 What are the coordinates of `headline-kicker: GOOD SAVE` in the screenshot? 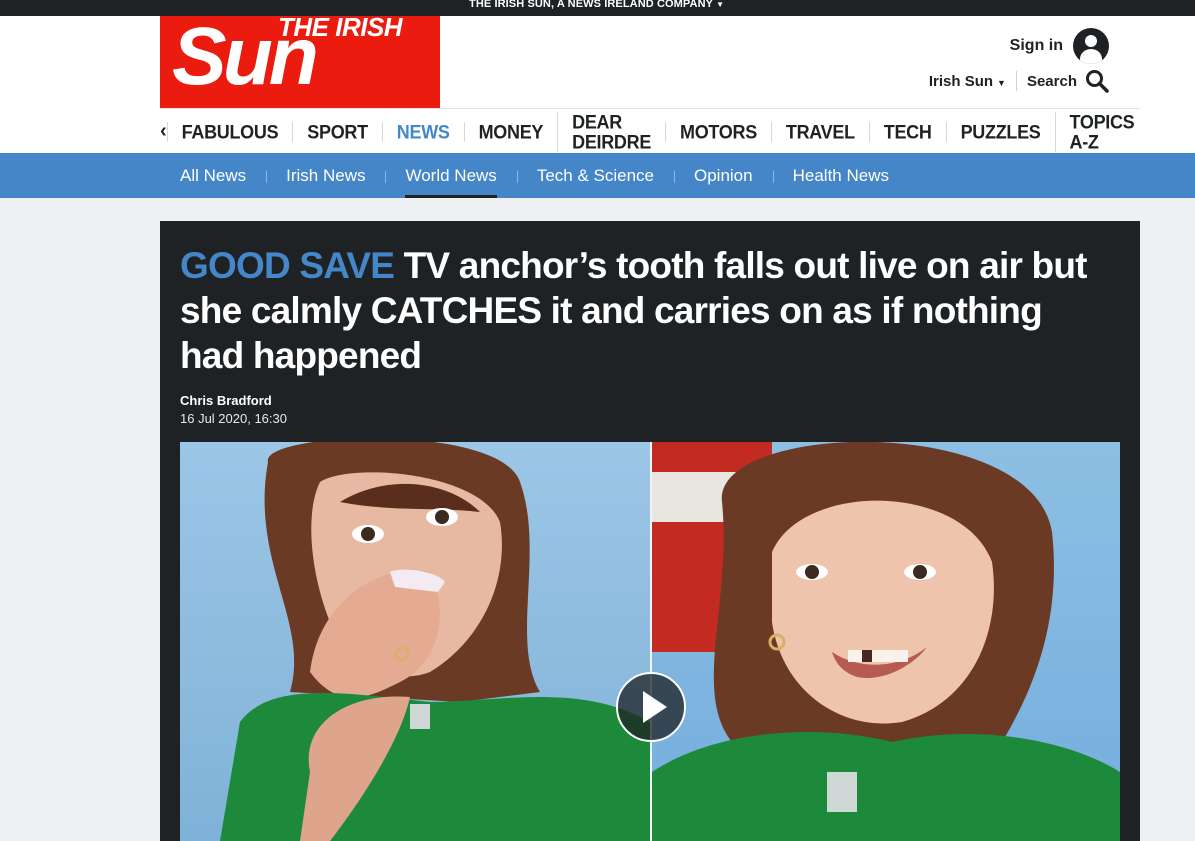 It's located at (287, 265).